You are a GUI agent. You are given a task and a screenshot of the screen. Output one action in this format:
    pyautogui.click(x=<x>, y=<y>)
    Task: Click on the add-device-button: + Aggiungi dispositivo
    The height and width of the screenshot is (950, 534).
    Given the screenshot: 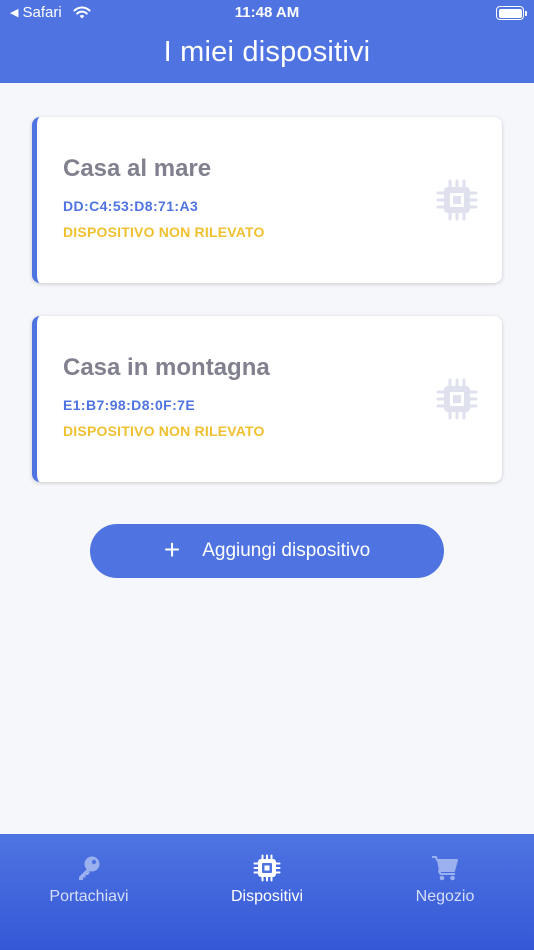 What is the action you would take?
    pyautogui.click(x=267, y=551)
    